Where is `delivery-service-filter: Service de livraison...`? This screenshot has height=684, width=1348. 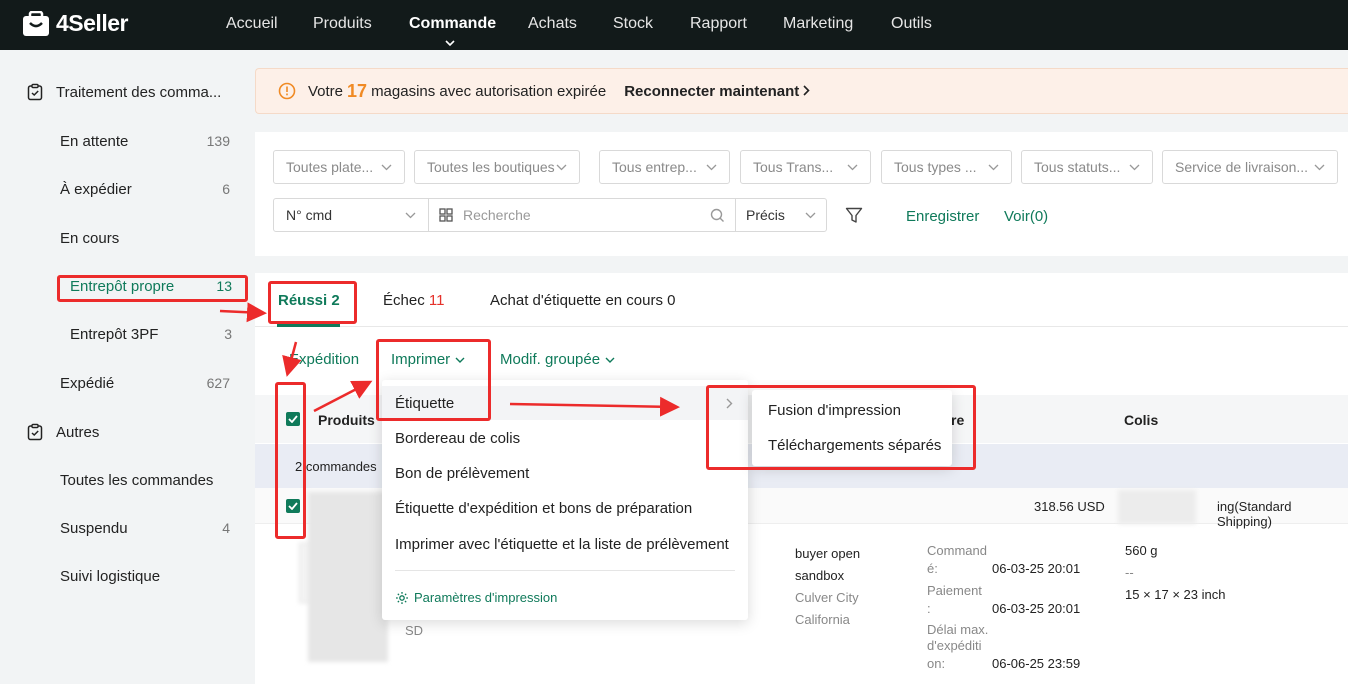
delivery-service-filter: Service de livraison... is located at coordinates (1250, 167).